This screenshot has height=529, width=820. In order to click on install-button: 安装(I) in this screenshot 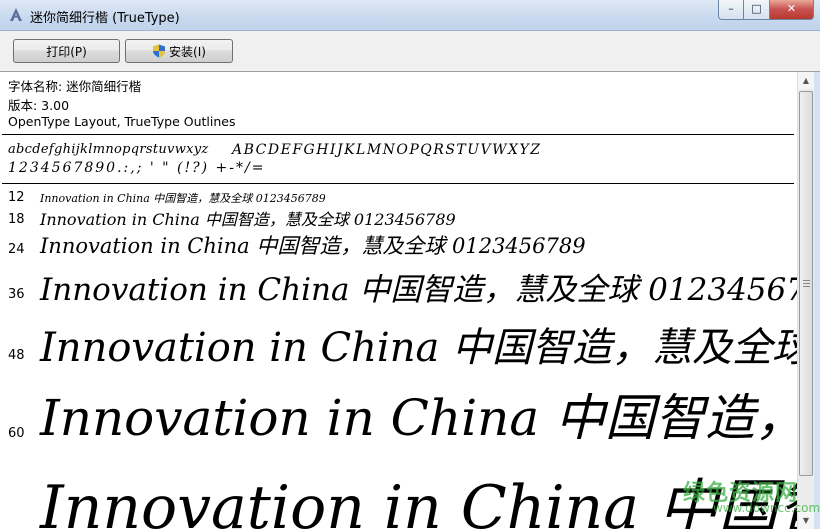, I will do `click(179, 51)`.